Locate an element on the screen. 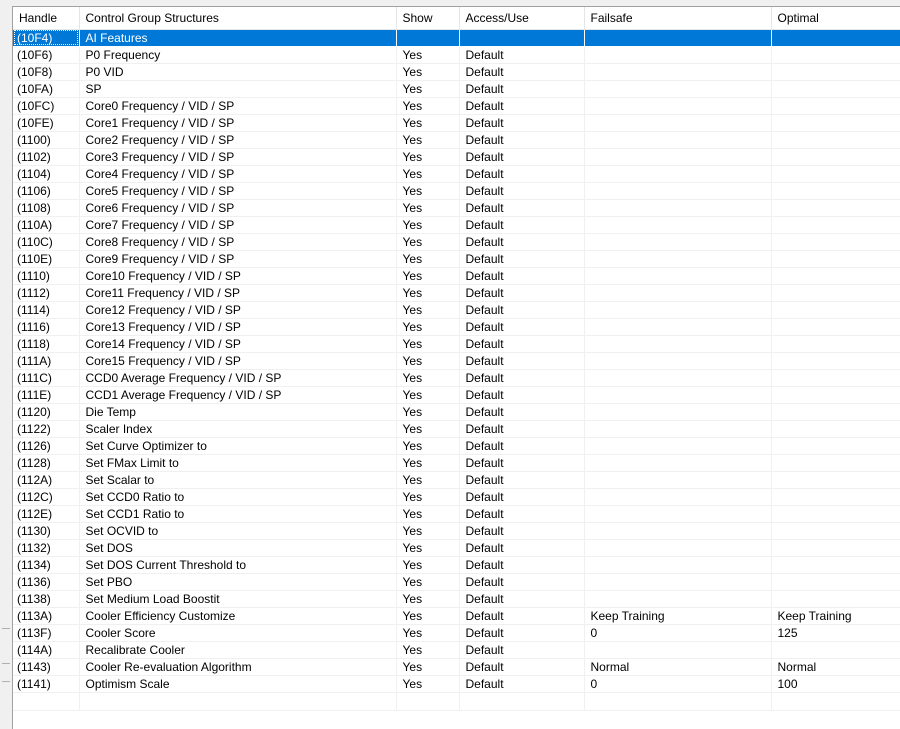 This screenshot has width=900, height=729. table-row: (1128) Set FMax Limit to Yes Default is located at coordinates (456, 463).